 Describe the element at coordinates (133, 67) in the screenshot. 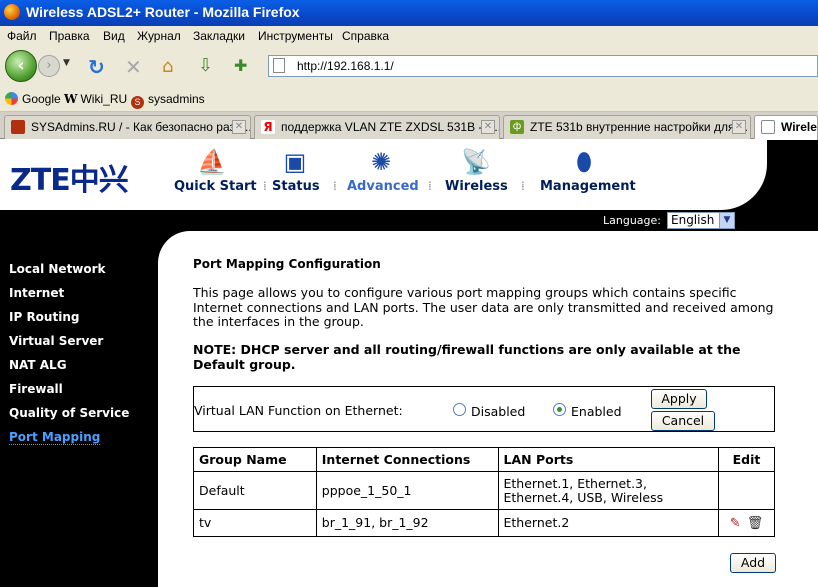

I see `stop-icon: ✕` at that location.